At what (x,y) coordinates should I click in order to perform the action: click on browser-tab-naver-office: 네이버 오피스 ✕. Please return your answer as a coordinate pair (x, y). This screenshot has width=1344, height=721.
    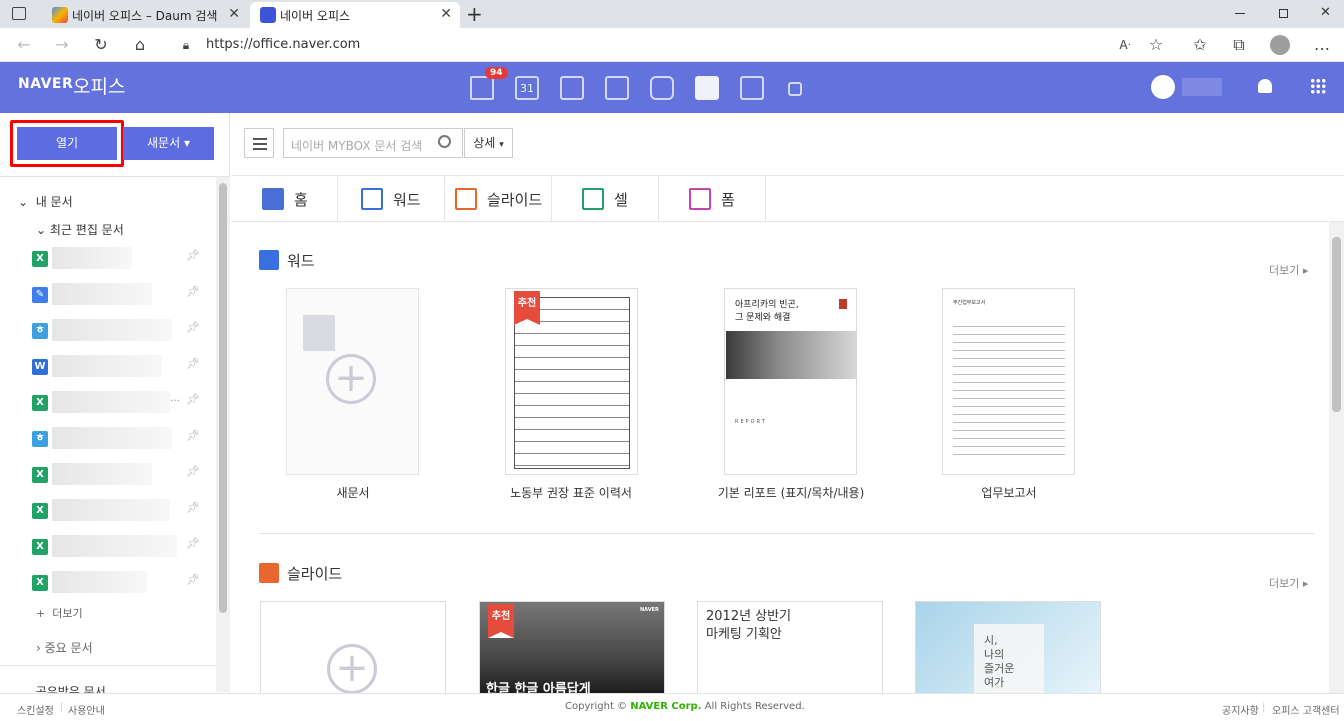
    Looking at the image, I should click on (355, 15).